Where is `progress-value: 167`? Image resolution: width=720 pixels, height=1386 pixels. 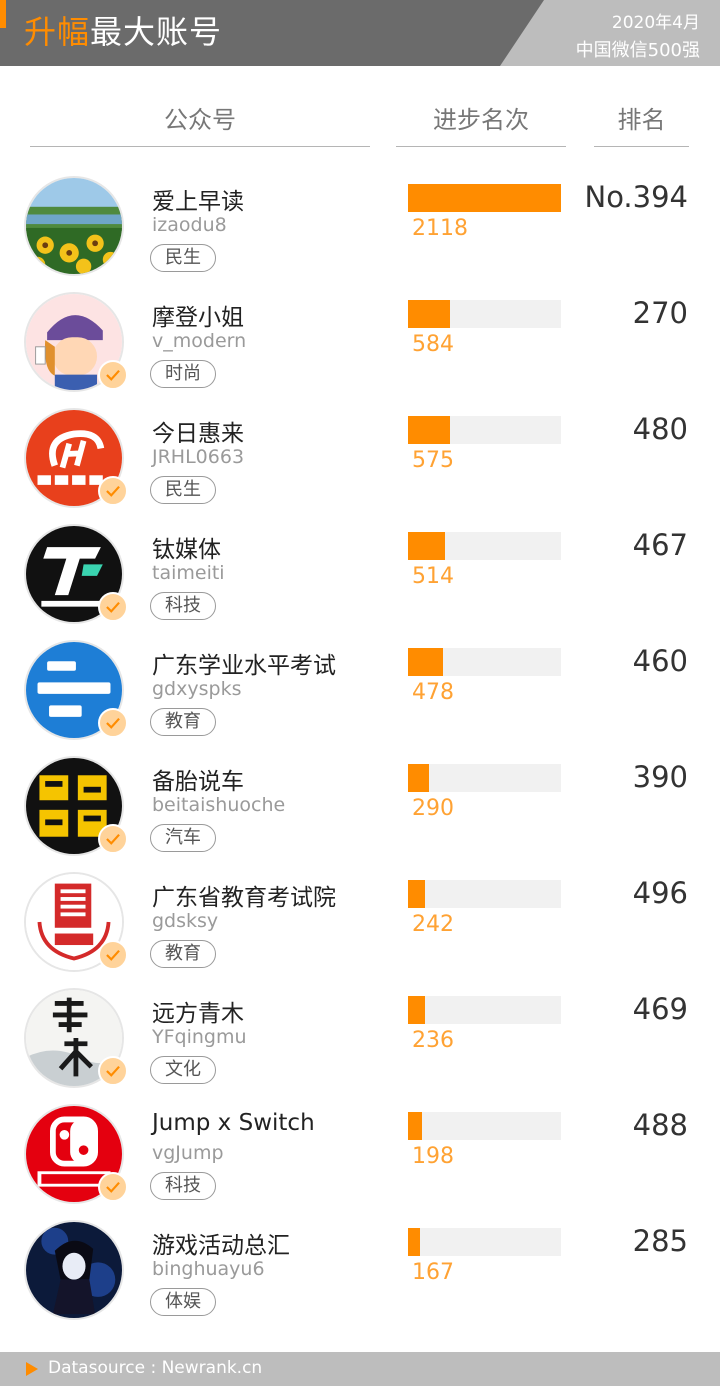 progress-value: 167 is located at coordinates (433, 1272).